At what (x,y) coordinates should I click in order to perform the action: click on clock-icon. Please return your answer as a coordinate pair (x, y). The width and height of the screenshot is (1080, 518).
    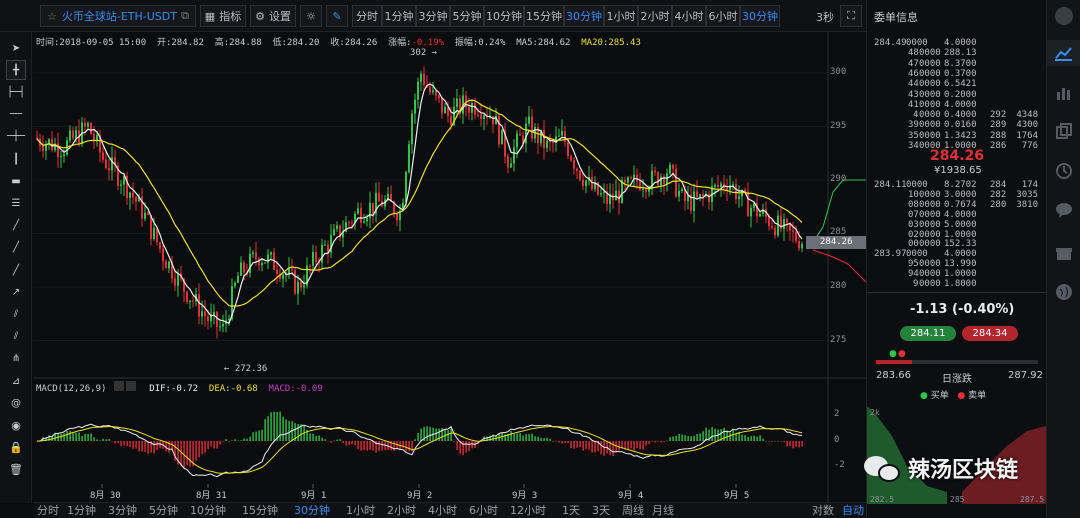
    Looking at the image, I should click on (1064, 171).